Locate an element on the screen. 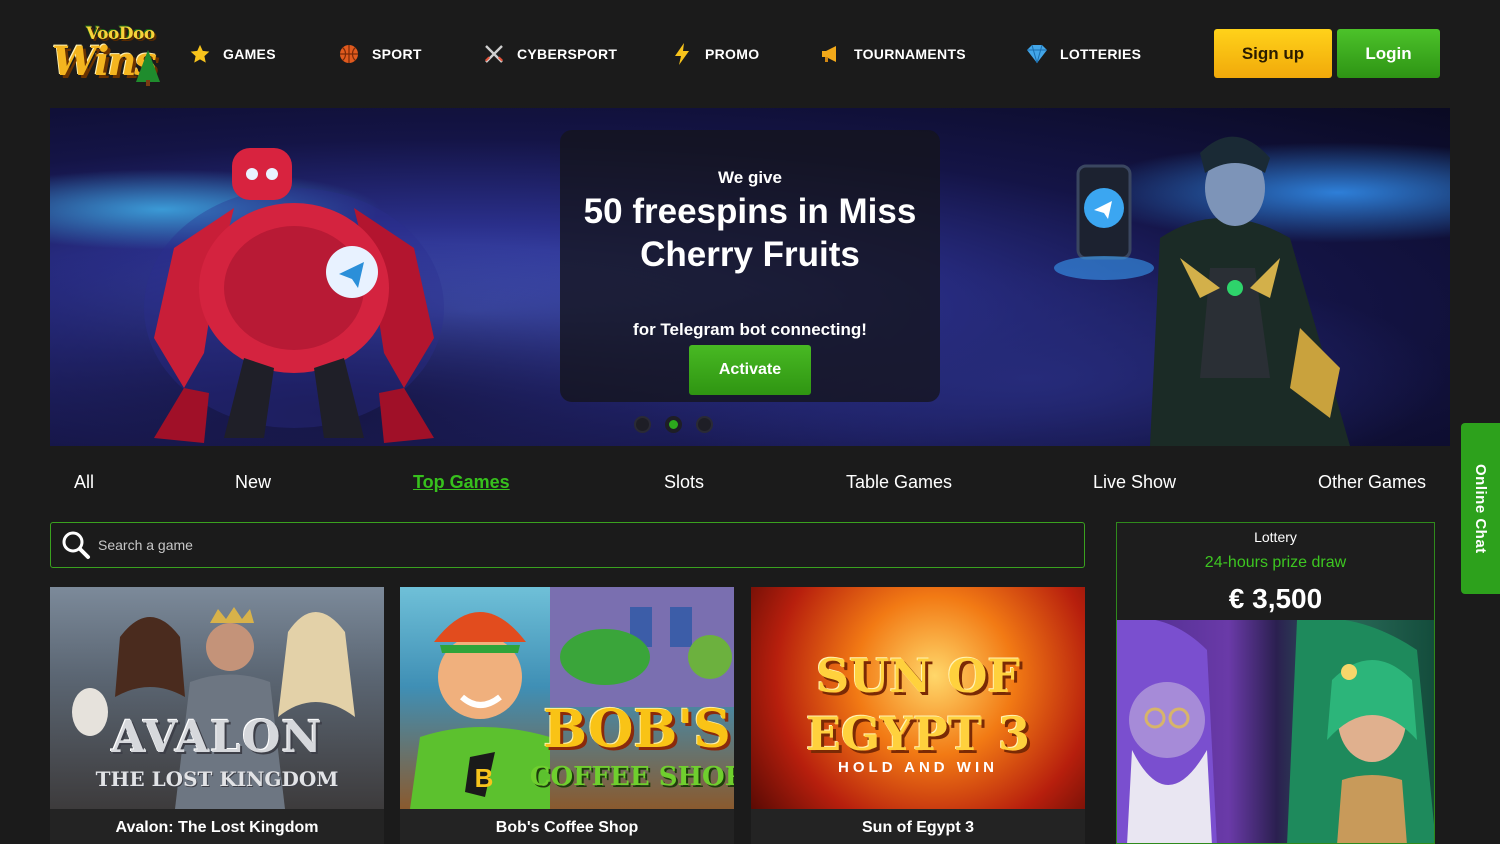  activate-button: Activate is located at coordinates (750, 370).